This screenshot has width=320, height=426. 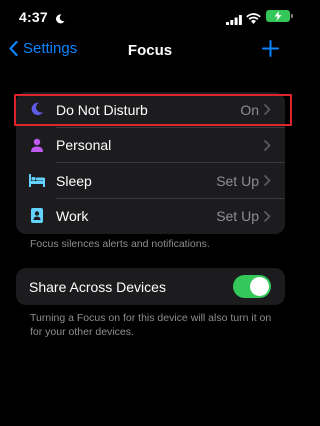 What do you see at coordinates (97, 286) in the screenshot?
I see `share-across-devices-label: Share Across Devices` at bounding box center [97, 286].